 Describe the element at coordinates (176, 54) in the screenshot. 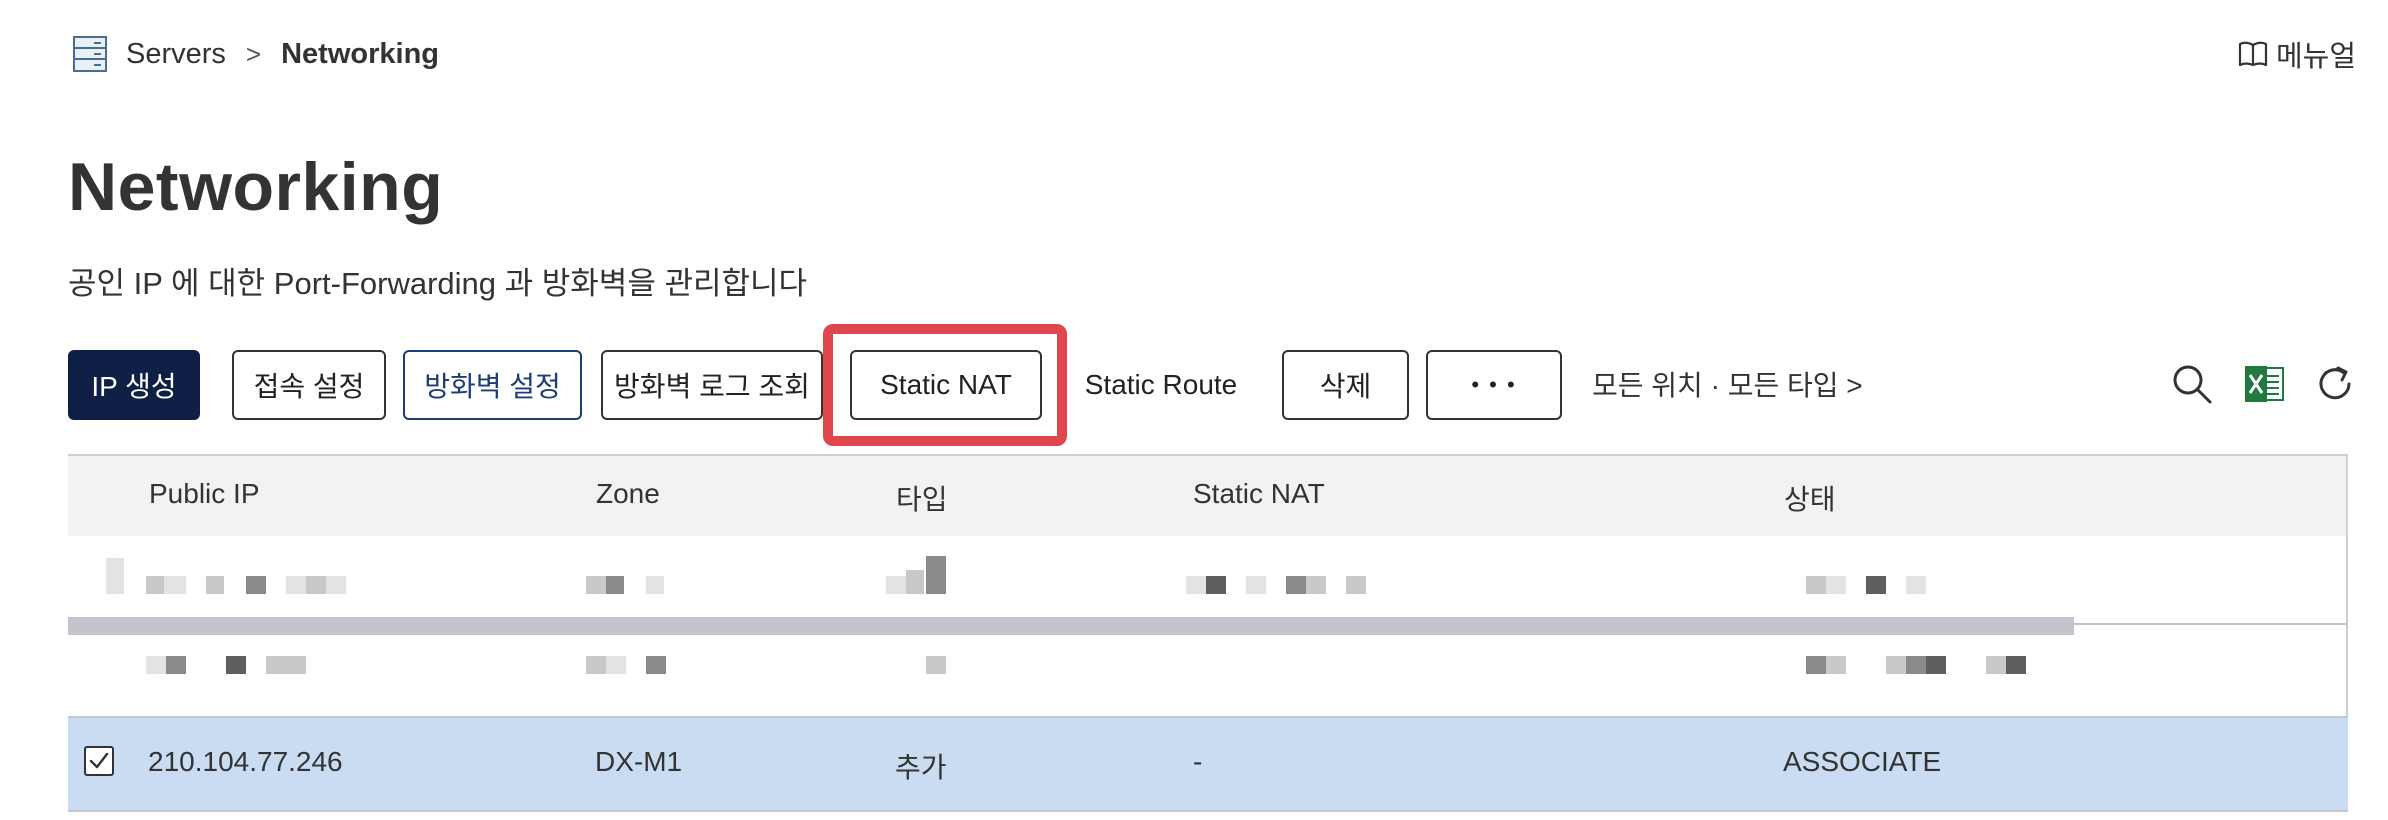

I see `breadcrumb-servers-link: Servers` at that location.